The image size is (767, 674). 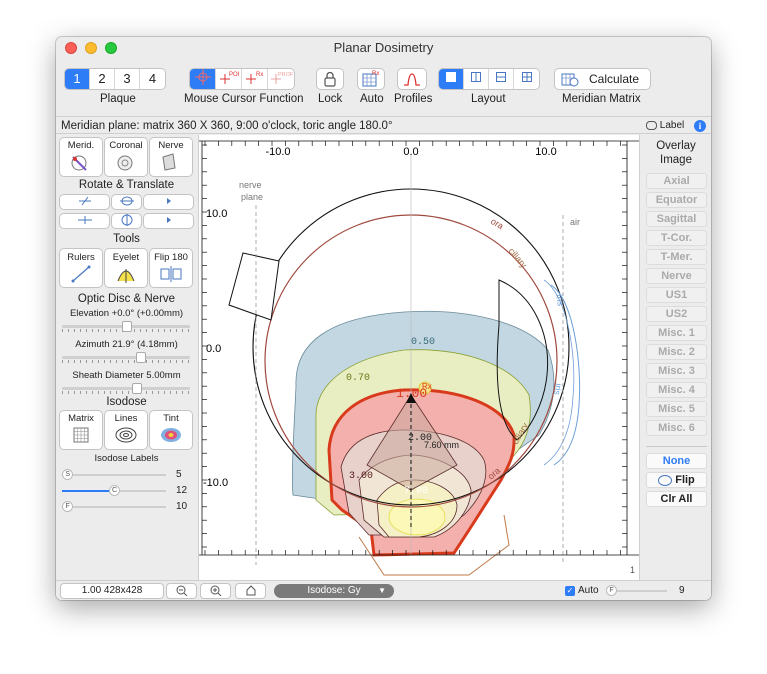 I want to click on sheath-slider-knob, so click(x=136, y=388).